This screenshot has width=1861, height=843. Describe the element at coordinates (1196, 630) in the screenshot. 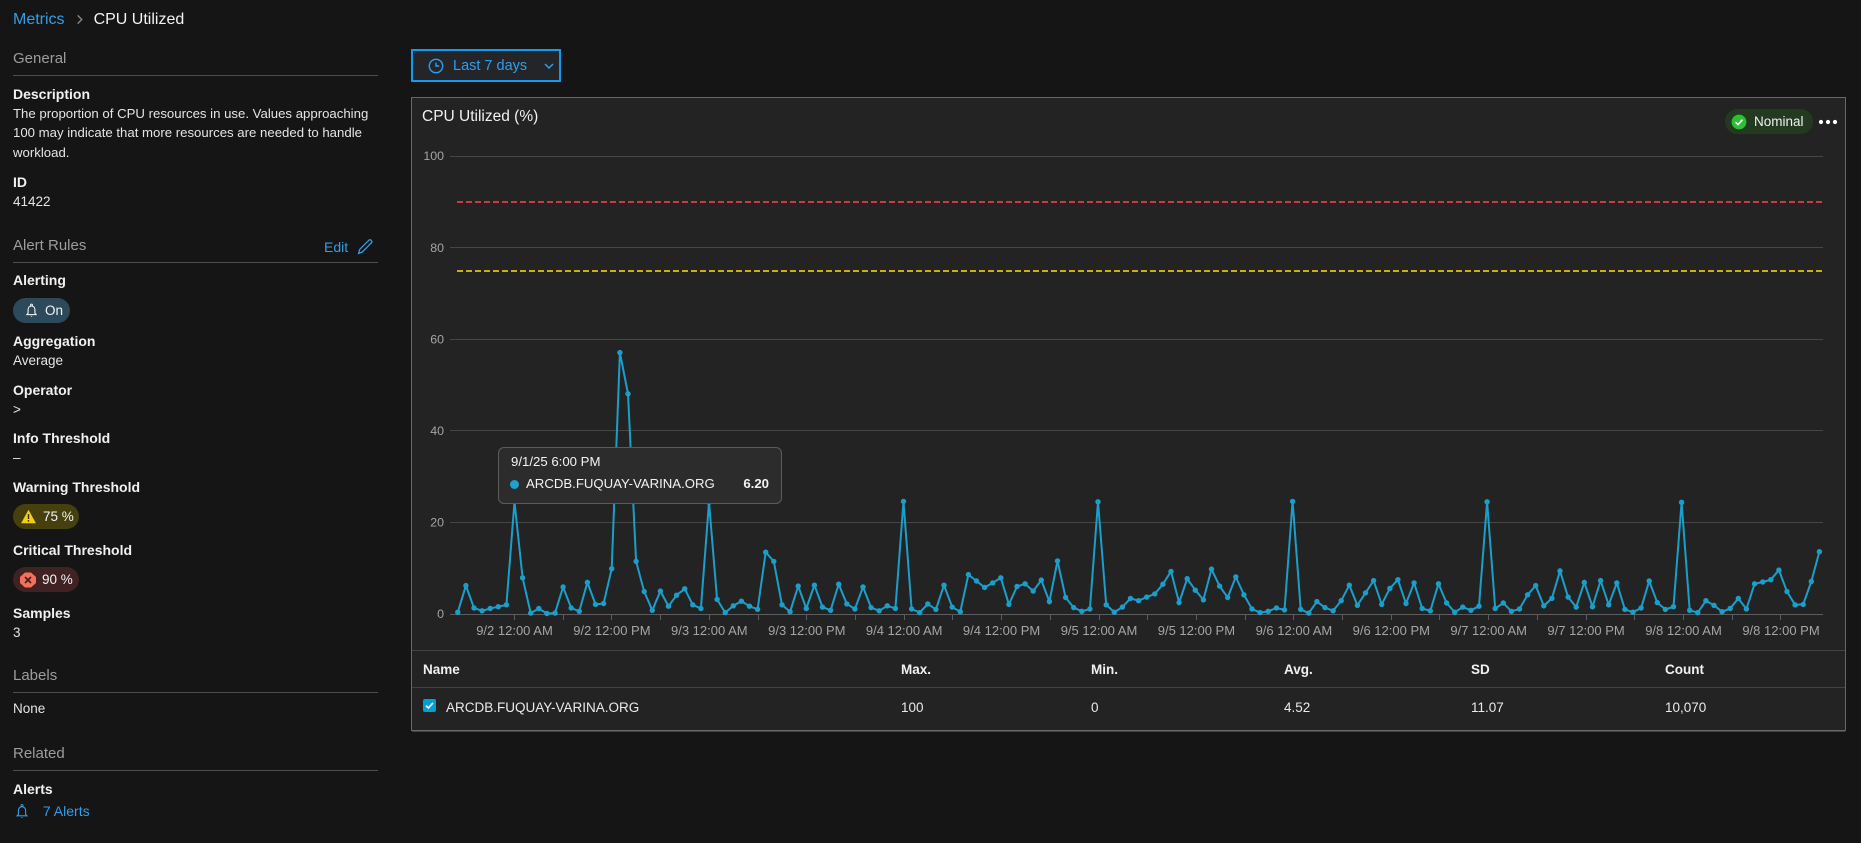

I see `svg-text: 9/5 12:00 PM` at that location.